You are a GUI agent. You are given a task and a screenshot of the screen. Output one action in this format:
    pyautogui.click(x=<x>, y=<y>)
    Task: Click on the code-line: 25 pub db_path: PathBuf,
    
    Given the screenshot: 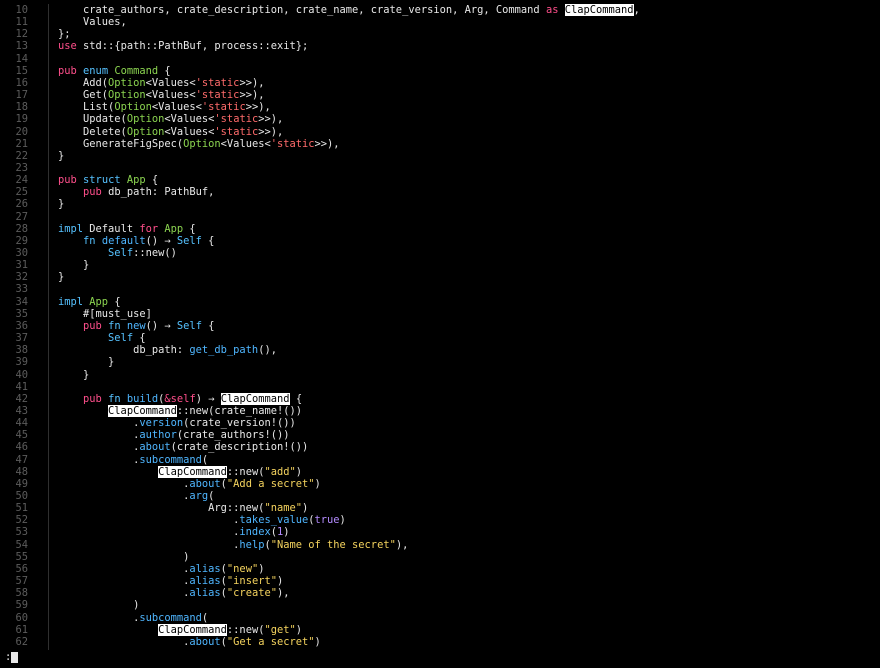 What is the action you would take?
    pyautogui.click(x=440, y=192)
    